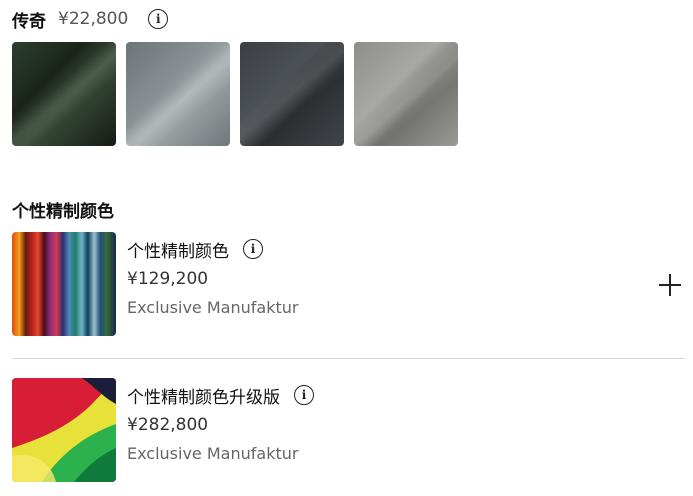 Image resolution: width=693 pixels, height=496 pixels. Describe the element at coordinates (168, 279) in the screenshot. I see `option-price: ¥129,200` at that location.